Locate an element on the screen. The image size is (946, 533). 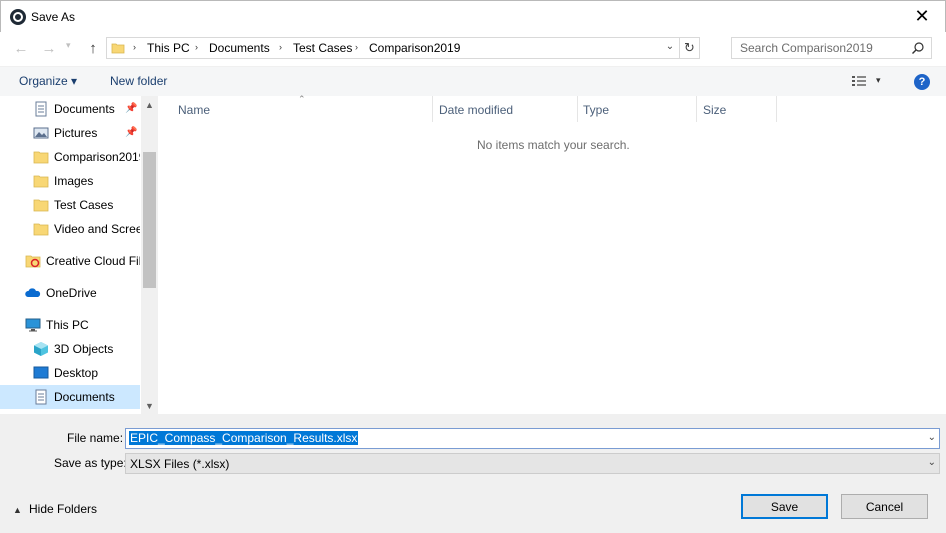
column-header-size: Size is located at coordinates (737, 109).